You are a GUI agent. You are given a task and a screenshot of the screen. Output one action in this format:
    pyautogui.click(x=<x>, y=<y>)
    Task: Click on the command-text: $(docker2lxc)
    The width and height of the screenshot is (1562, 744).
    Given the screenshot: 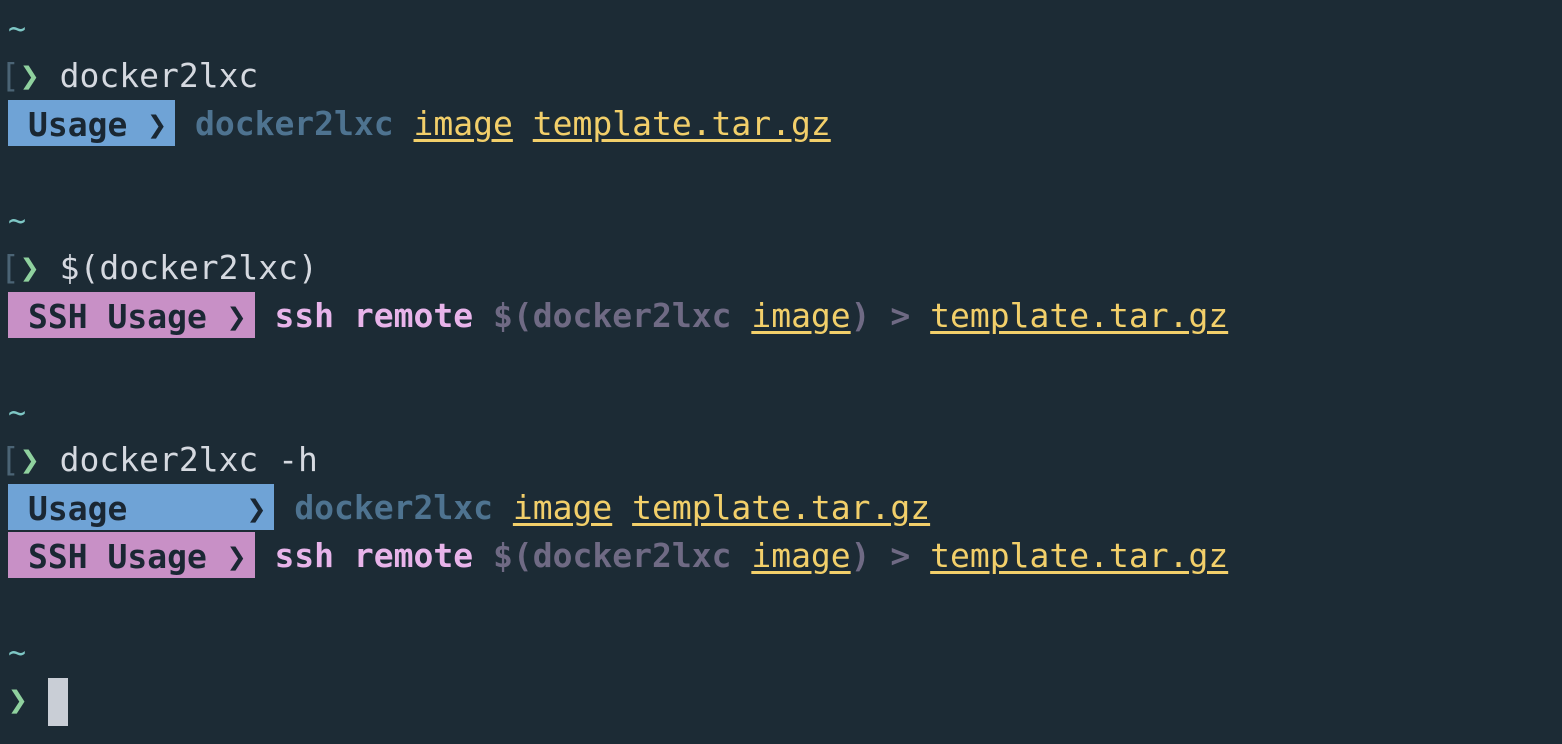 What is the action you would take?
    pyautogui.click(x=188, y=267)
    